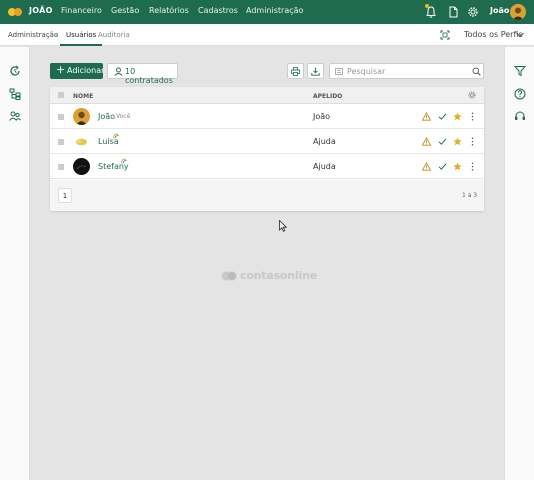 This screenshot has height=480, width=534. Describe the element at coordinates (65, 195) in the screenshot. I see `page-button: 1` at that location.